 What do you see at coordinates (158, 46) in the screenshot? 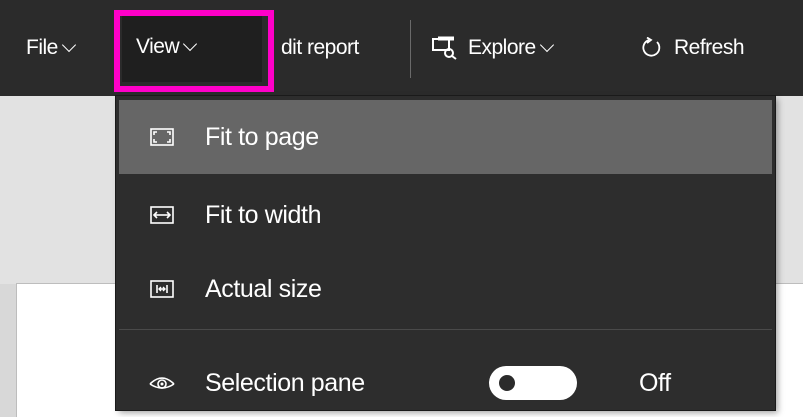
I see `view-menu-label: View` at bounding box center [158, 46].